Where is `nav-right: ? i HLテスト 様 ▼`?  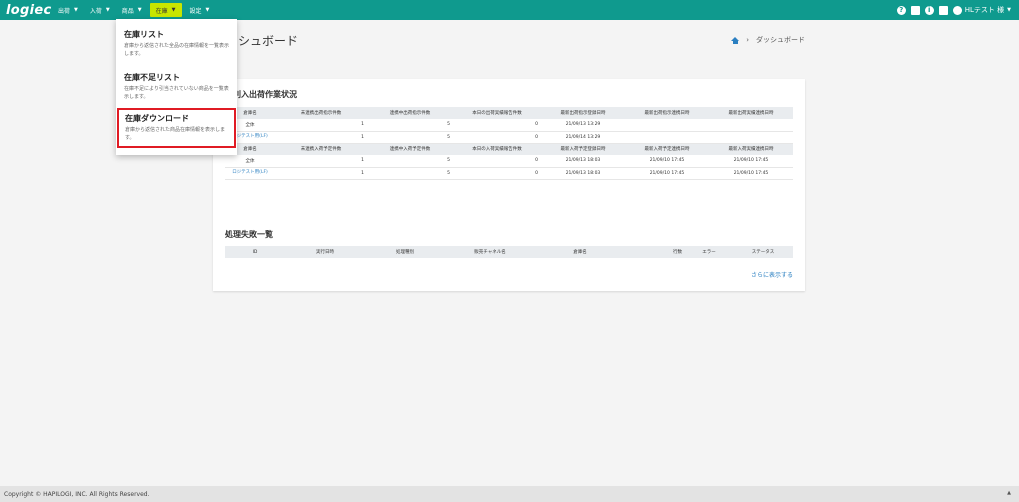 nav-right: ? i HLテスト 様 ▼ is located at coordinates (953, 10).